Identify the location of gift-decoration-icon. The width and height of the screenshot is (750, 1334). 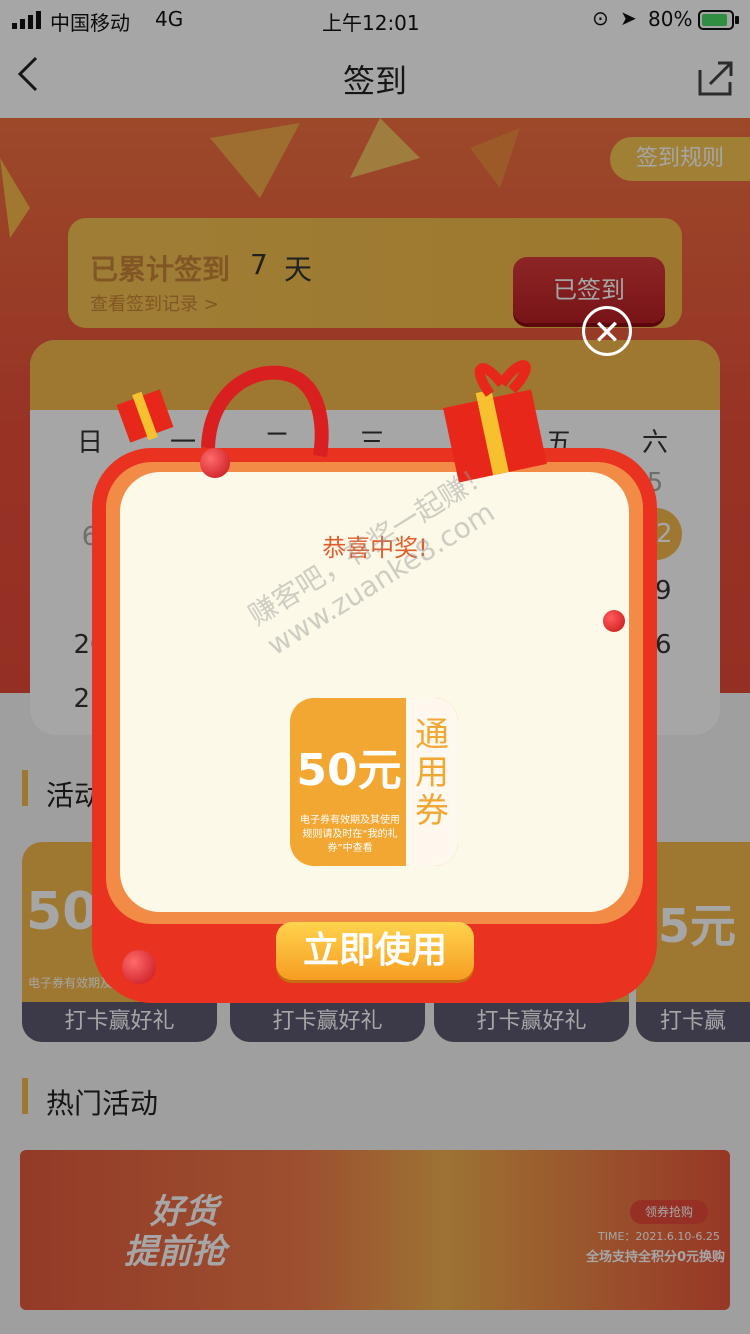
(331, 421).